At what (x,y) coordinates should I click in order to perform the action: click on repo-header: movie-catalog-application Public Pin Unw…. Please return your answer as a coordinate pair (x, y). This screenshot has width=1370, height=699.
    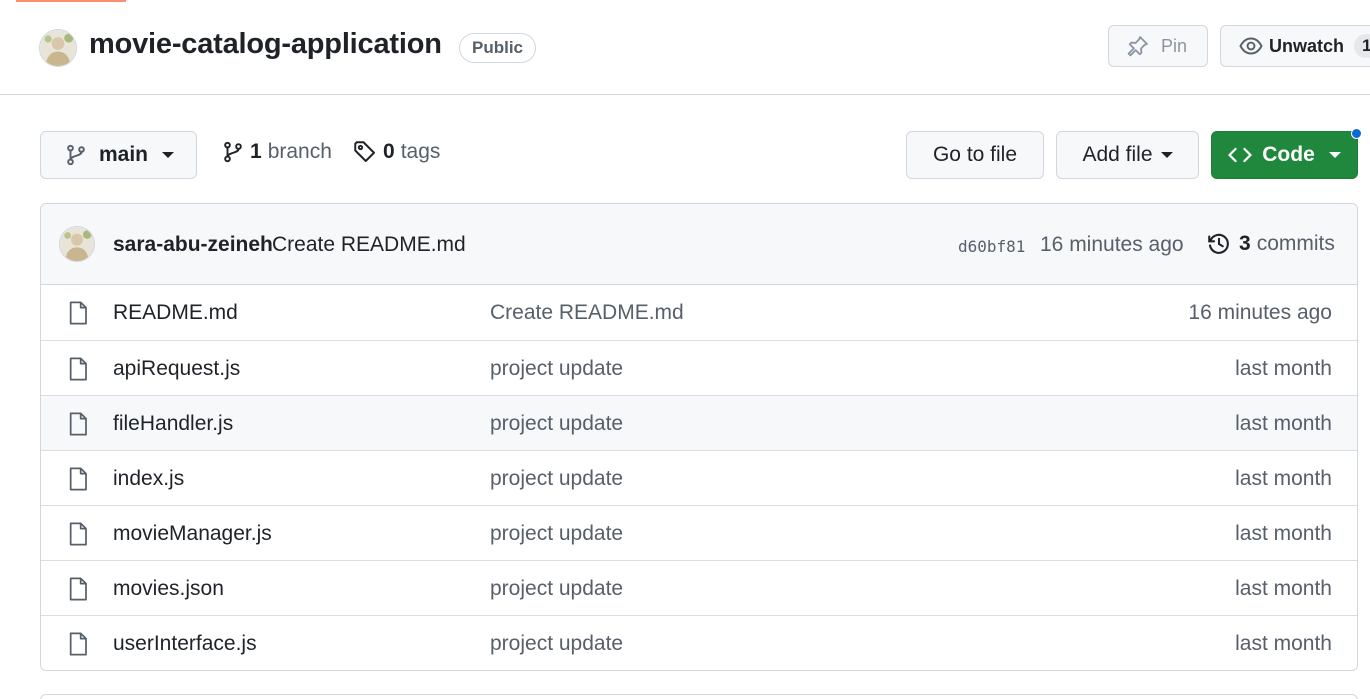
    Looking at the image, I should click on (685, 47).